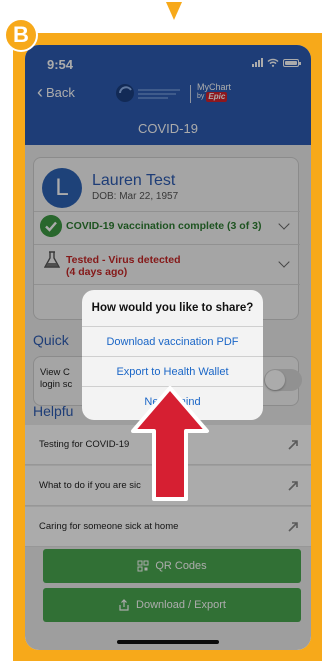 Image resolution: width=327 pixels, height=666 pixels. What do you see at coordinates (172, 371) in the screenshot?
I see `export-health-wallet-option: Export to Health Wallet` at bounding box center [172, 371].